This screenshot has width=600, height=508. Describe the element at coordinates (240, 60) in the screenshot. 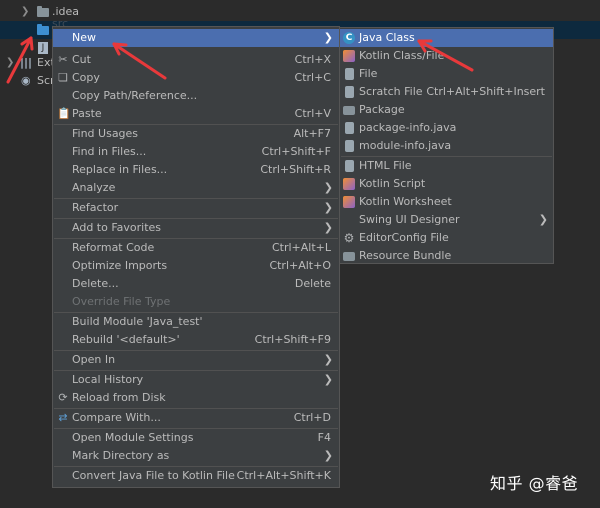

I see `annotation-arrows` at that location.